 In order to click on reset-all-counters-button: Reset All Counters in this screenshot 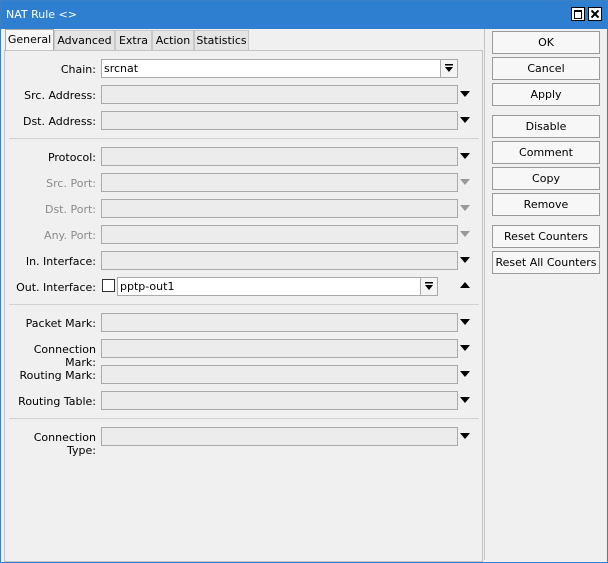, I will do `click(546, 262)`.